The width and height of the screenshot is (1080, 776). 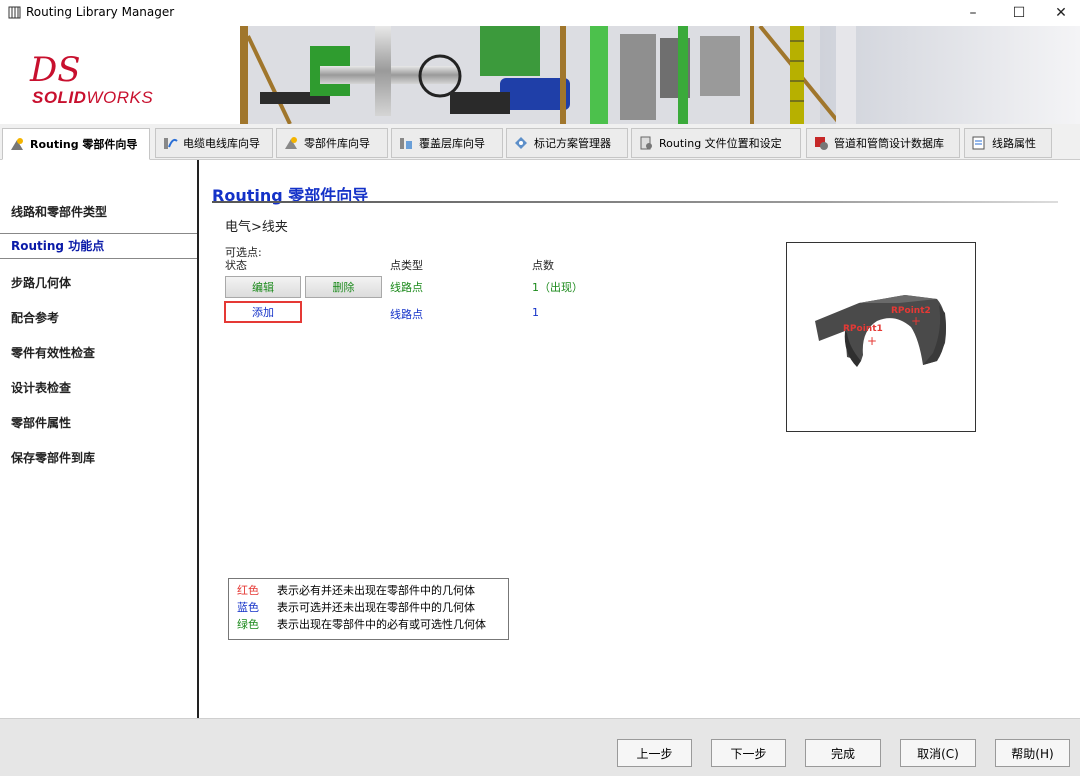 What do you see at coordinates (748, 753) in the screenshot?
I see `next-button: 下一步` at bounding box center [748, 753].